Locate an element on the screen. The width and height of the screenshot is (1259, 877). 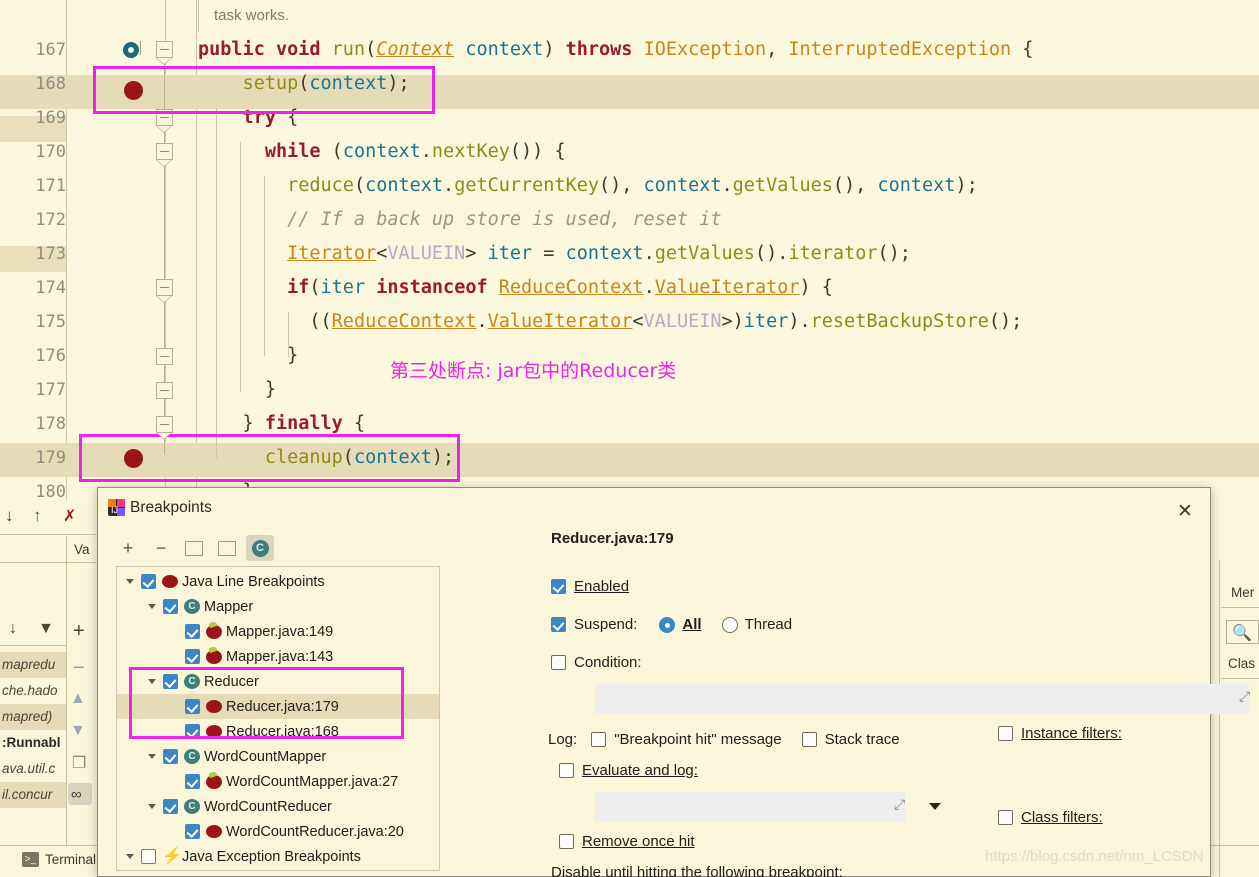
enabled-row: Enabled is located at coordinates (590, 586).